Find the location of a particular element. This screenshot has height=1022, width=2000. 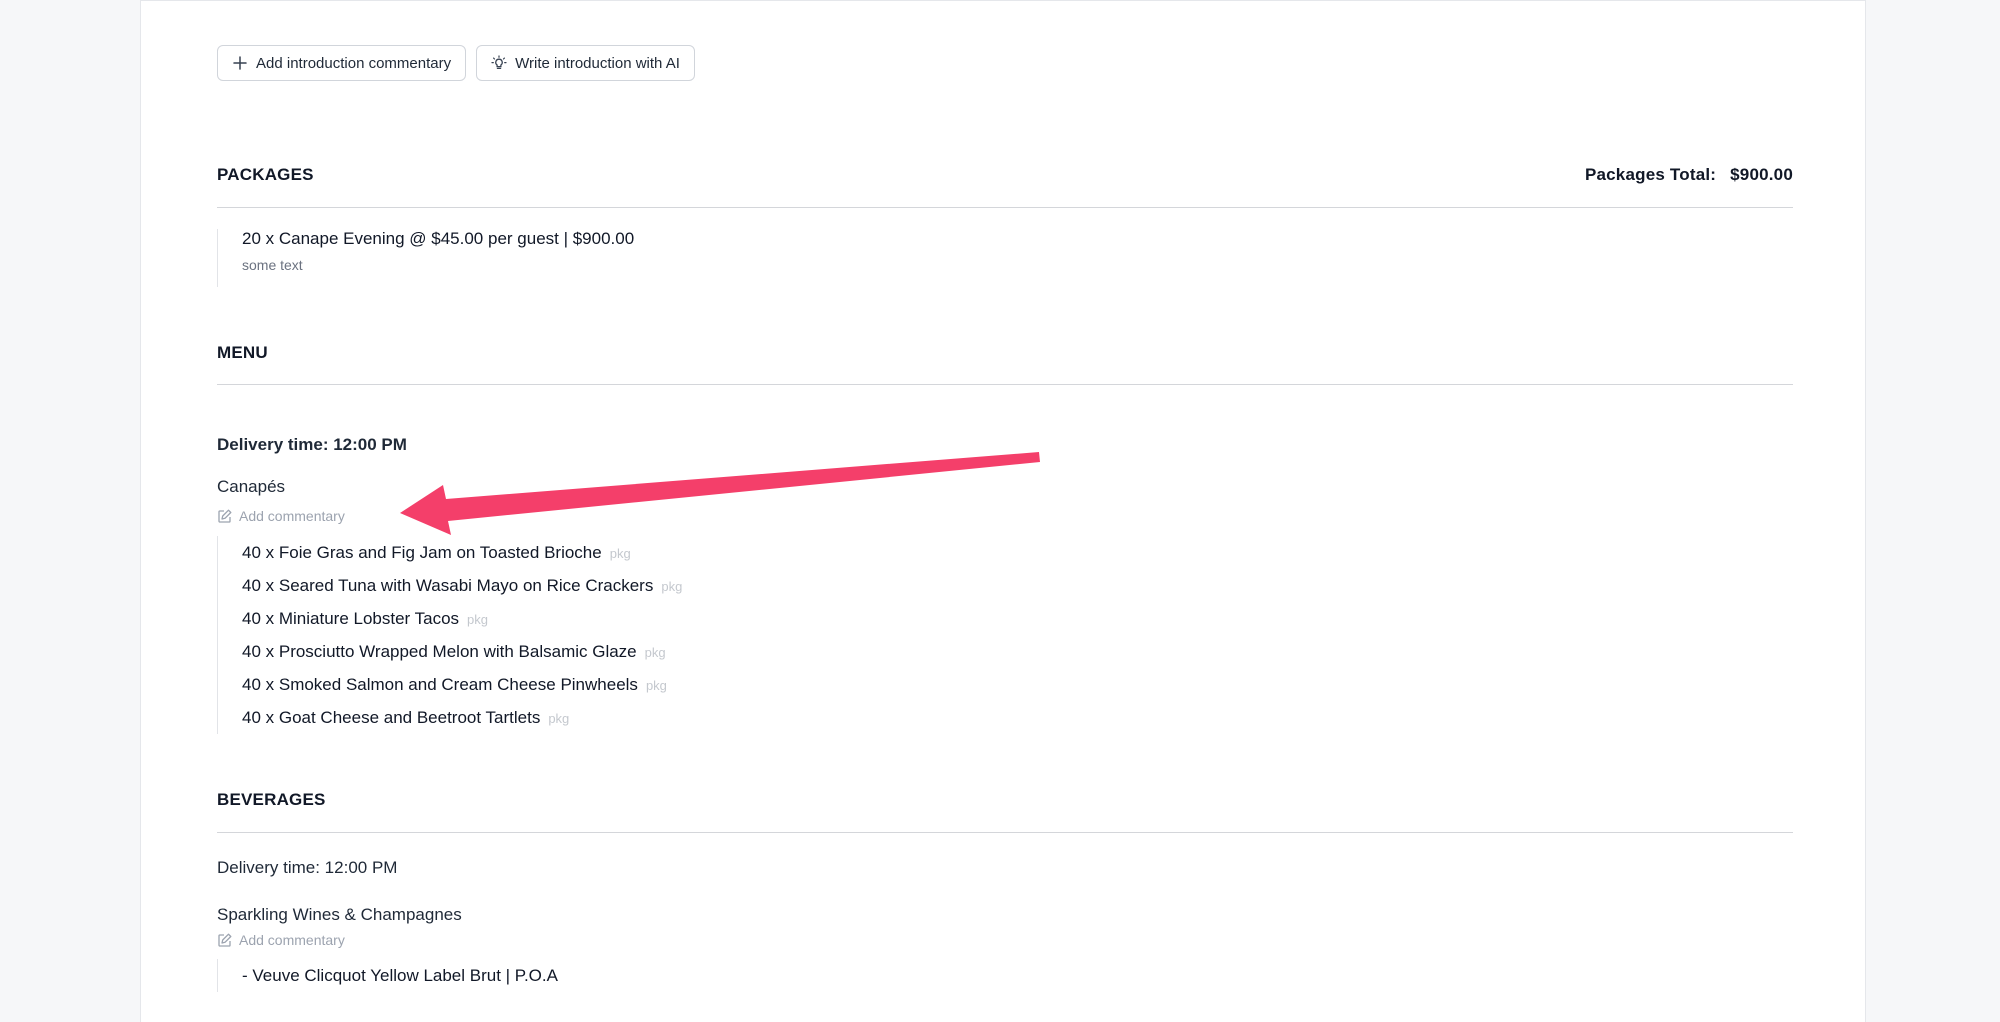

write-introduction-ai-button: Write introduction with AI is located at coordinates (585, 63).